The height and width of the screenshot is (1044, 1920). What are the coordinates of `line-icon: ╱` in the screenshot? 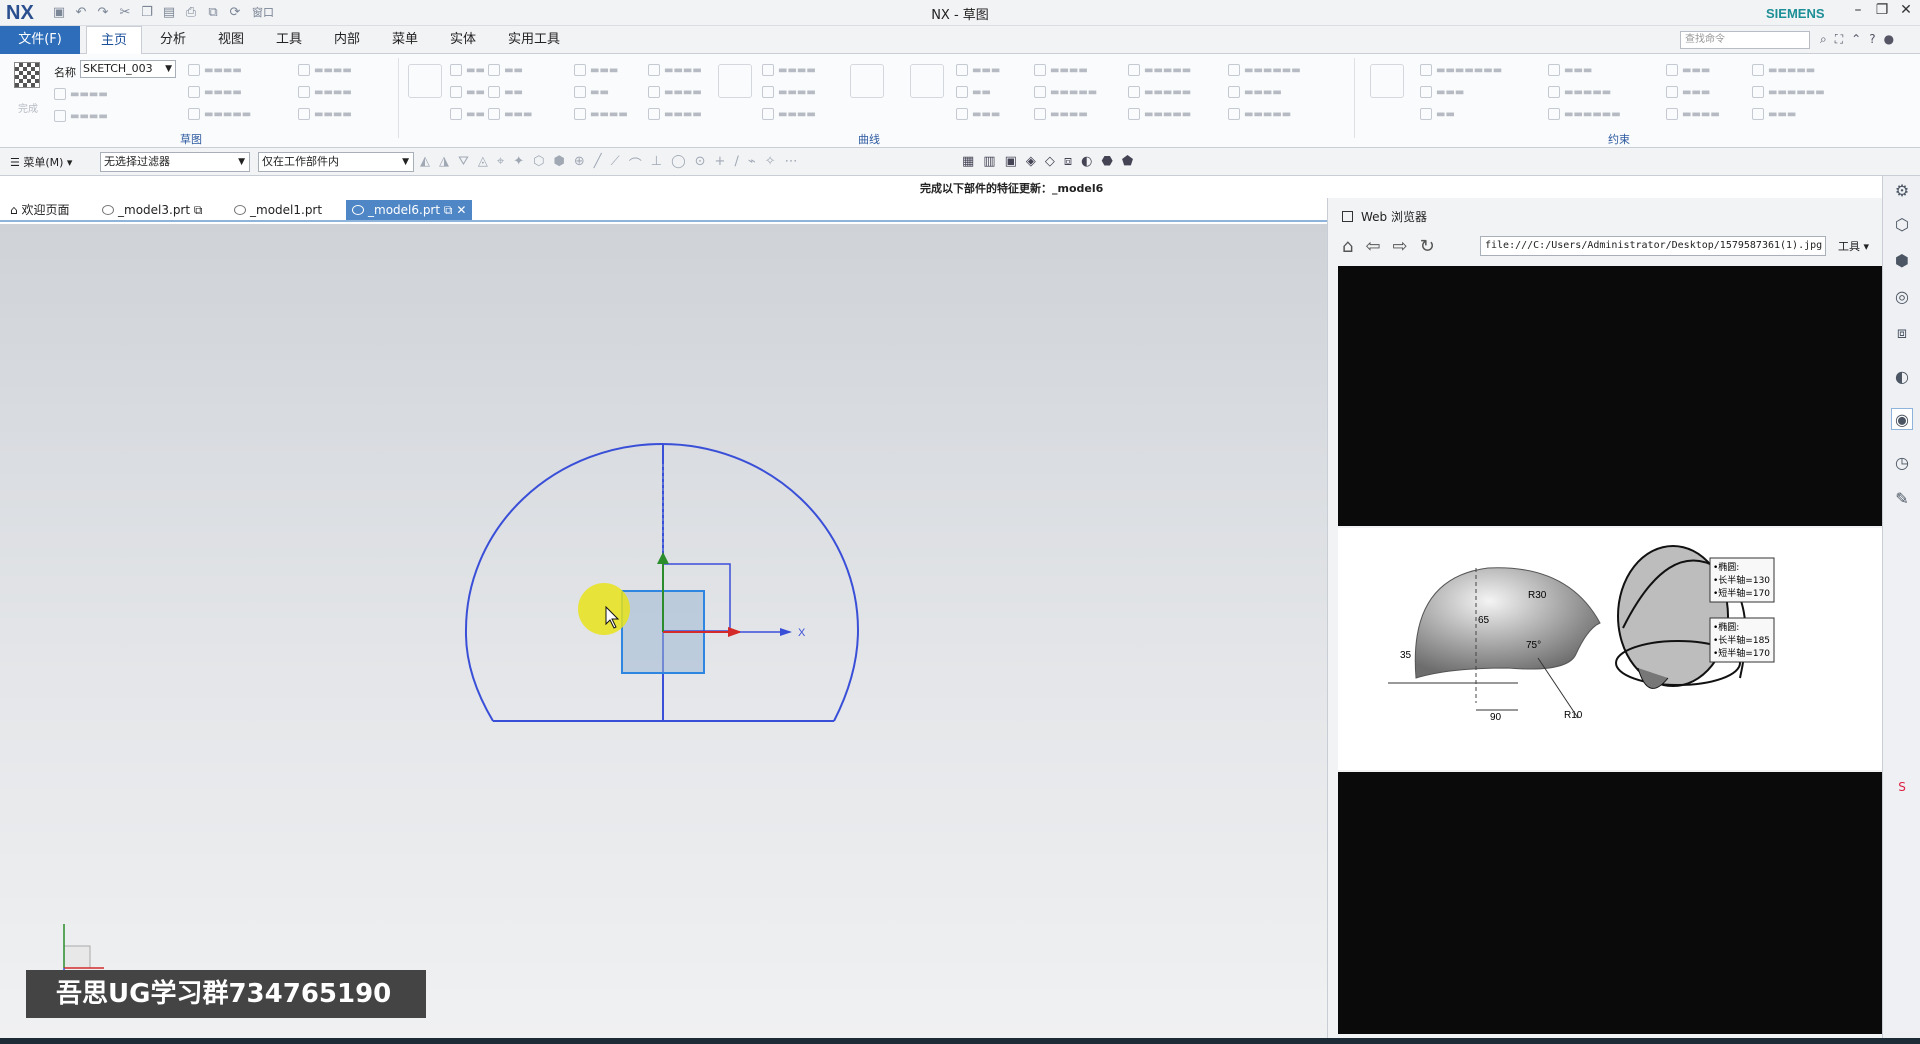 It's located at (598, 163).